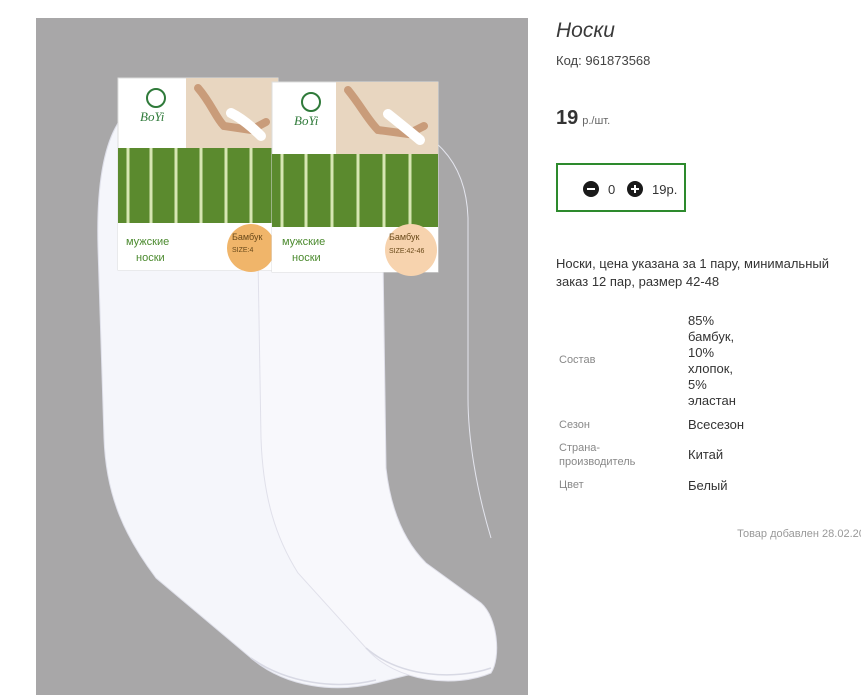 The height and width of the screenshot is (695, 861). Describe the element at coordinates (708, 485) in the screenshot. I see `property-value-color: Белый` at that location.